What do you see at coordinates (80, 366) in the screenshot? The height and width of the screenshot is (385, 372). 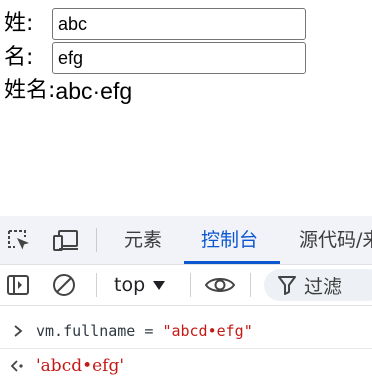 I see `console-result-value: 'abcd•efg'` at bounding box center [80, 366].